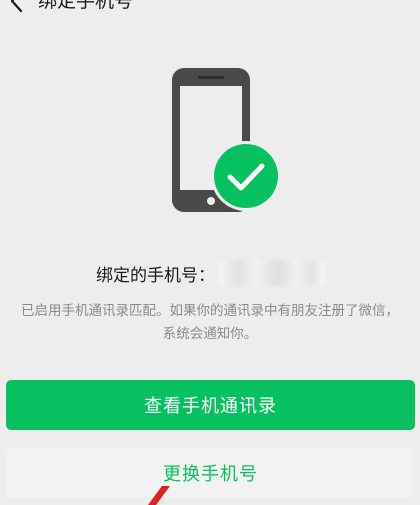  What do you see at coordinates (155, 275) in the screenshot?
I see `bound-number-label: 绑定的手机号：` at bounding box center [155, 275].